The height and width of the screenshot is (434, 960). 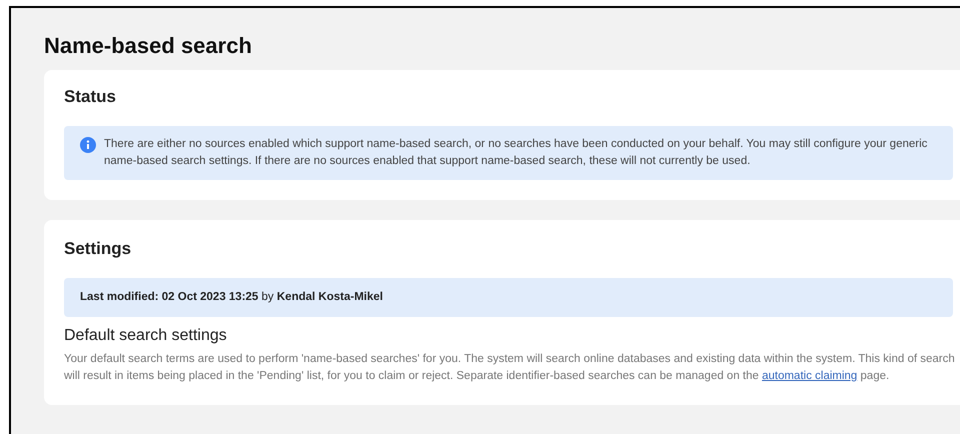 What do you see at coordinates (232, 297) in the screenshot?
I see `last-modified-text: Last modified: 02 Oct 2023 13:25 by Kendal Kosta-Mikel` at bounding box center [232, 297].